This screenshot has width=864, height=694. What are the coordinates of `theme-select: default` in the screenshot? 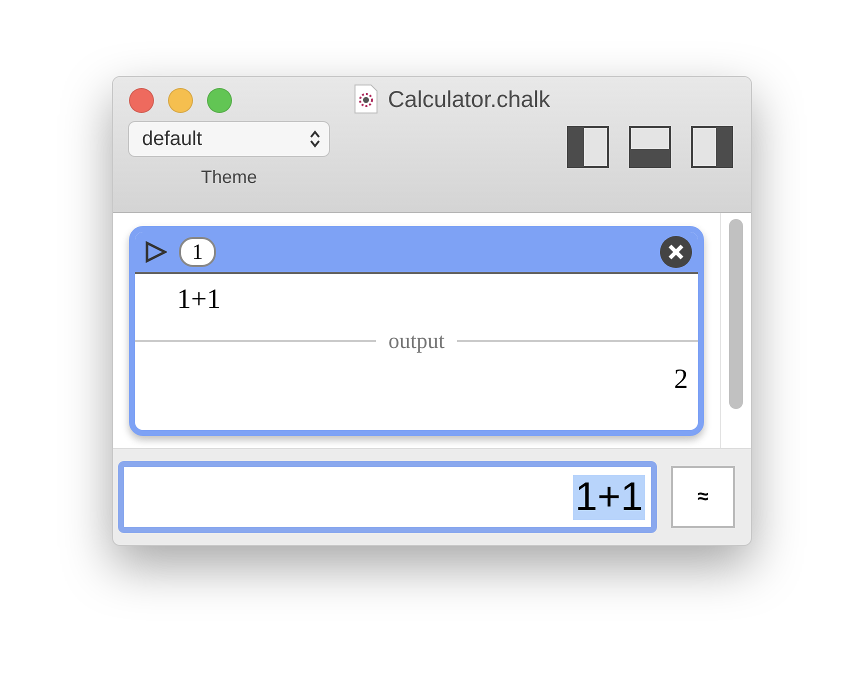 It's located at (229, 139).